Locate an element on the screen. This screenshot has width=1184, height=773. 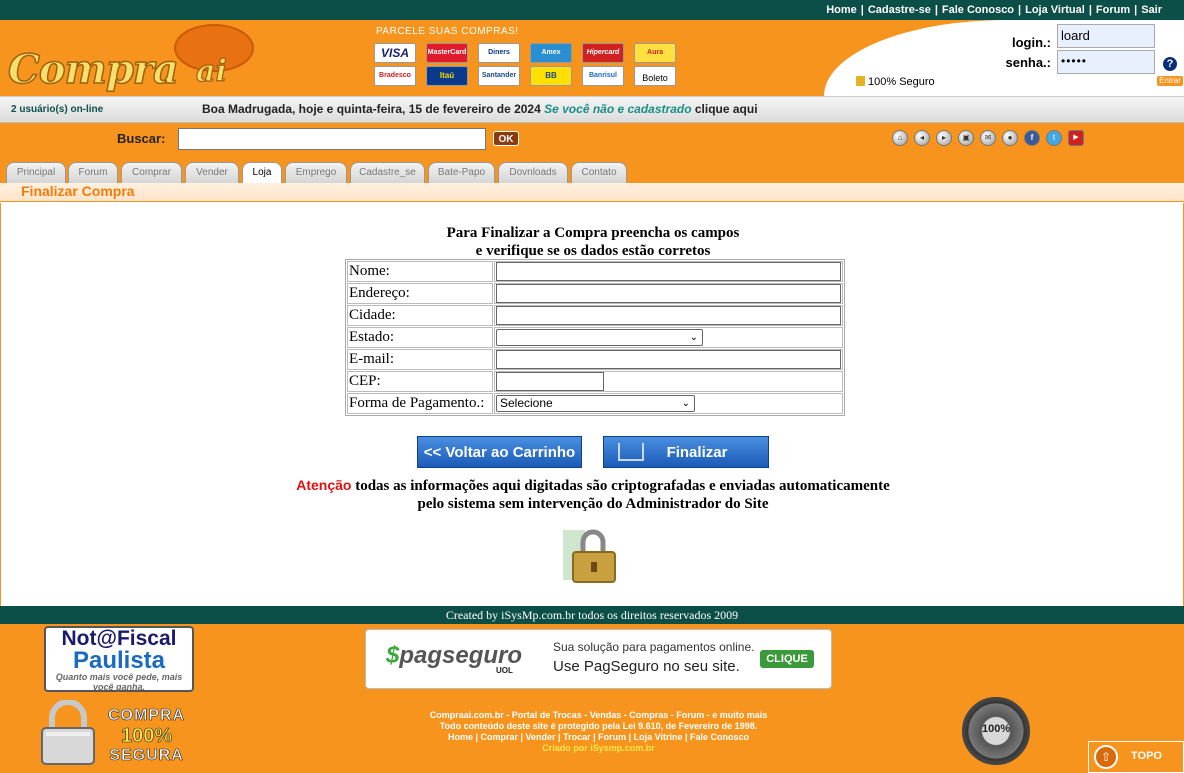
tab-principal: Principal is located at coordinates (36, 173).